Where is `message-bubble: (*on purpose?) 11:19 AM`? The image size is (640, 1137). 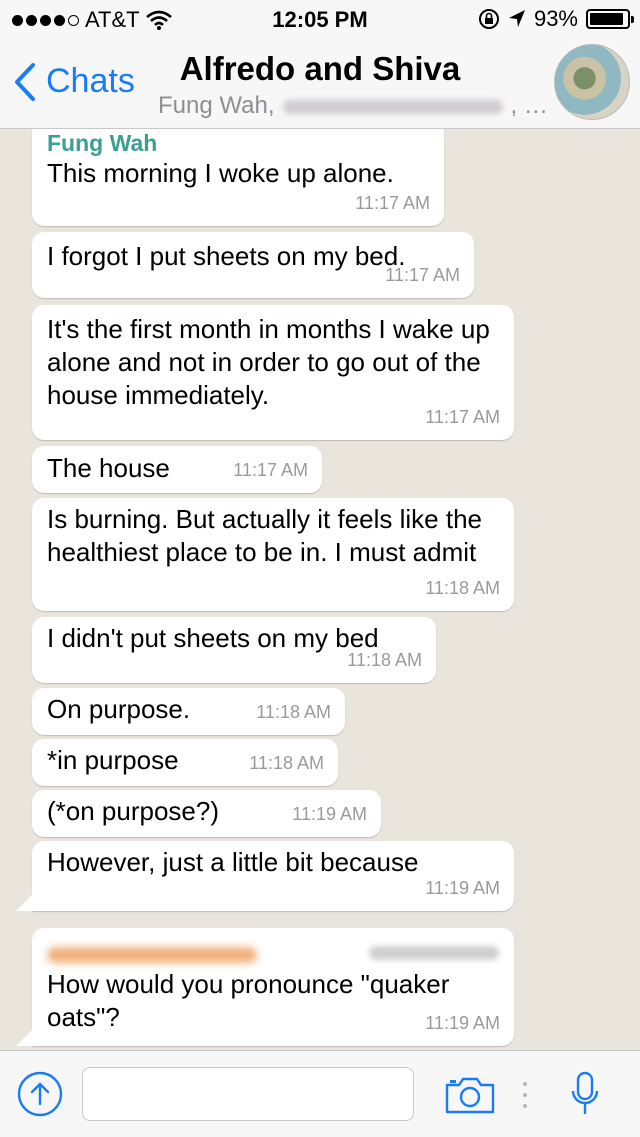 message-bubble: (*on purpose?) 11:19 AM is located at coordinates (206, 813).